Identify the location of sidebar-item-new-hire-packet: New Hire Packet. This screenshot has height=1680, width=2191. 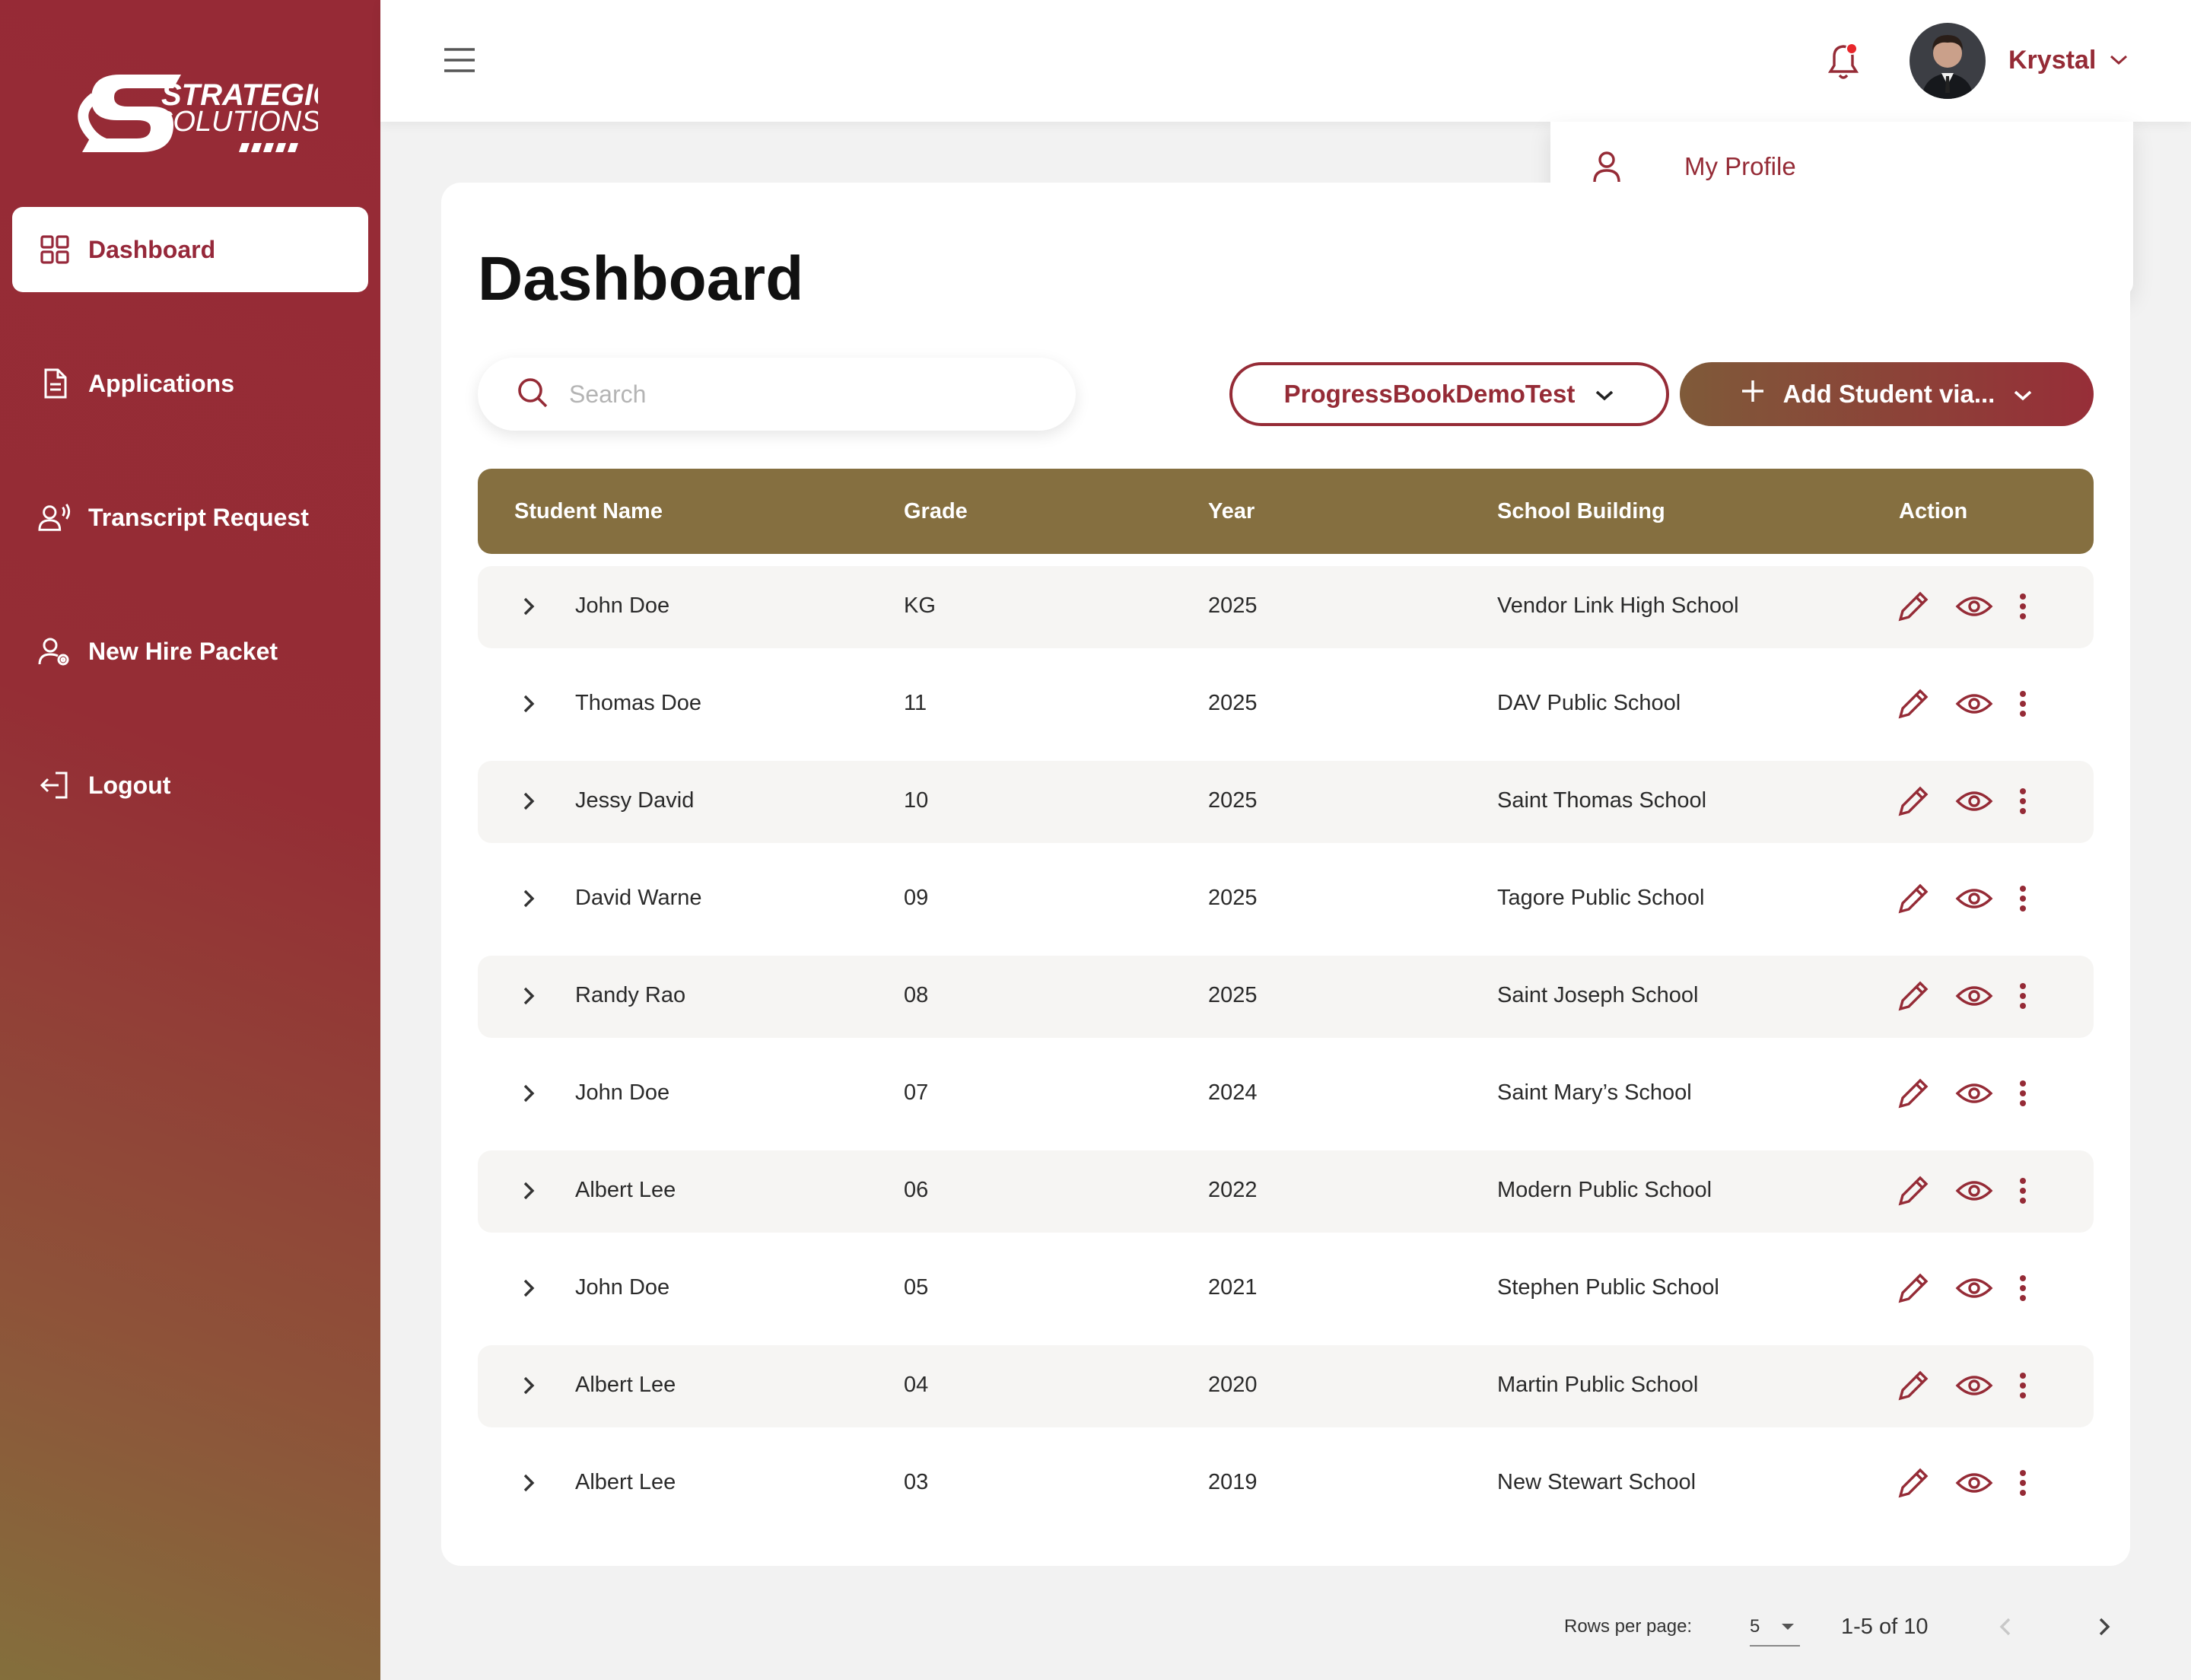
(190, 651).